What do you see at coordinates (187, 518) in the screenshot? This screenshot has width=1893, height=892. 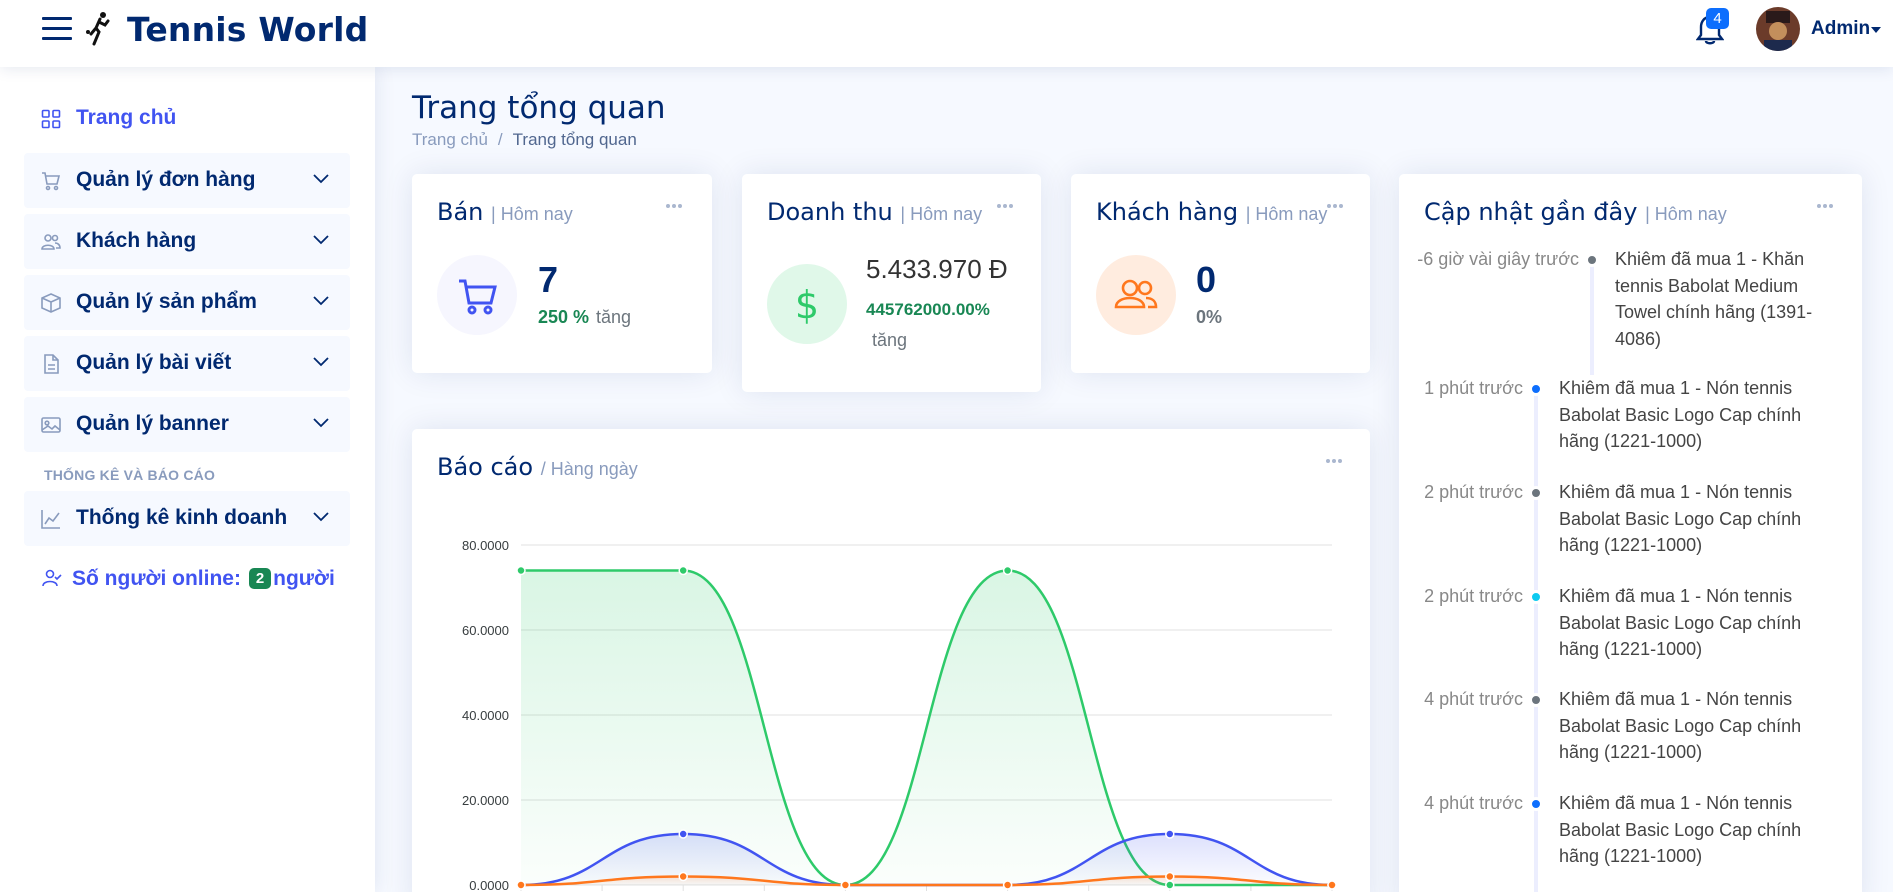 I see `sidebar-item-business-stats: Thống kê kinh doanh` at bounding box center [187, 518].